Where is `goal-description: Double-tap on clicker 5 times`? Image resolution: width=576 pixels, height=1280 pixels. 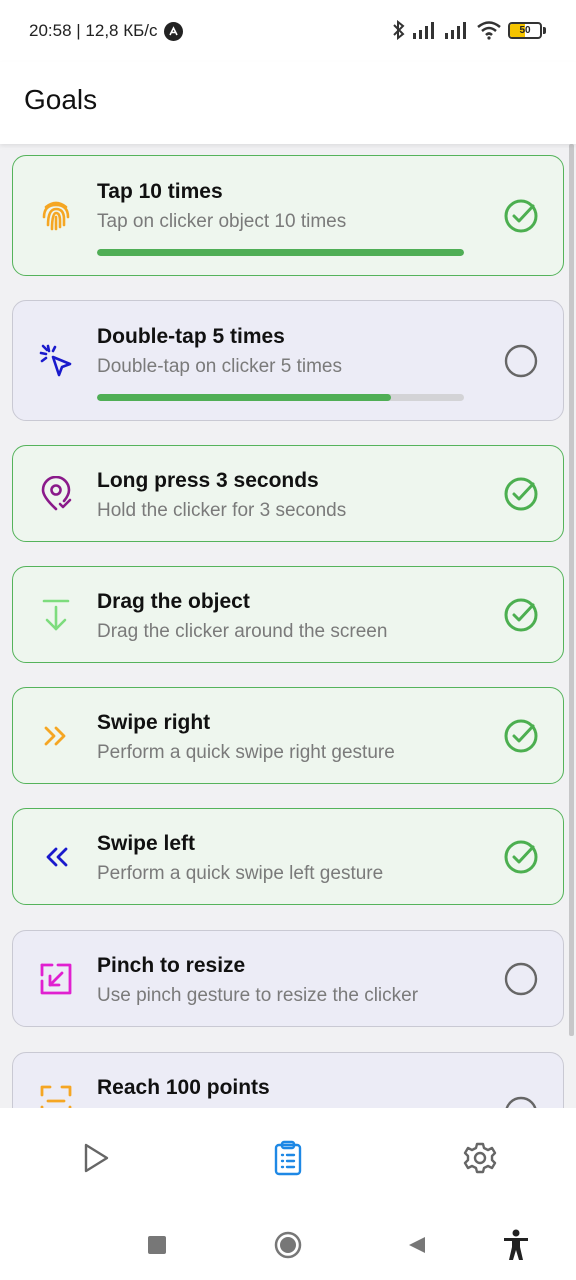 goal-description: Double-tap on clicker 5 times is located at coordinates (219, 366).